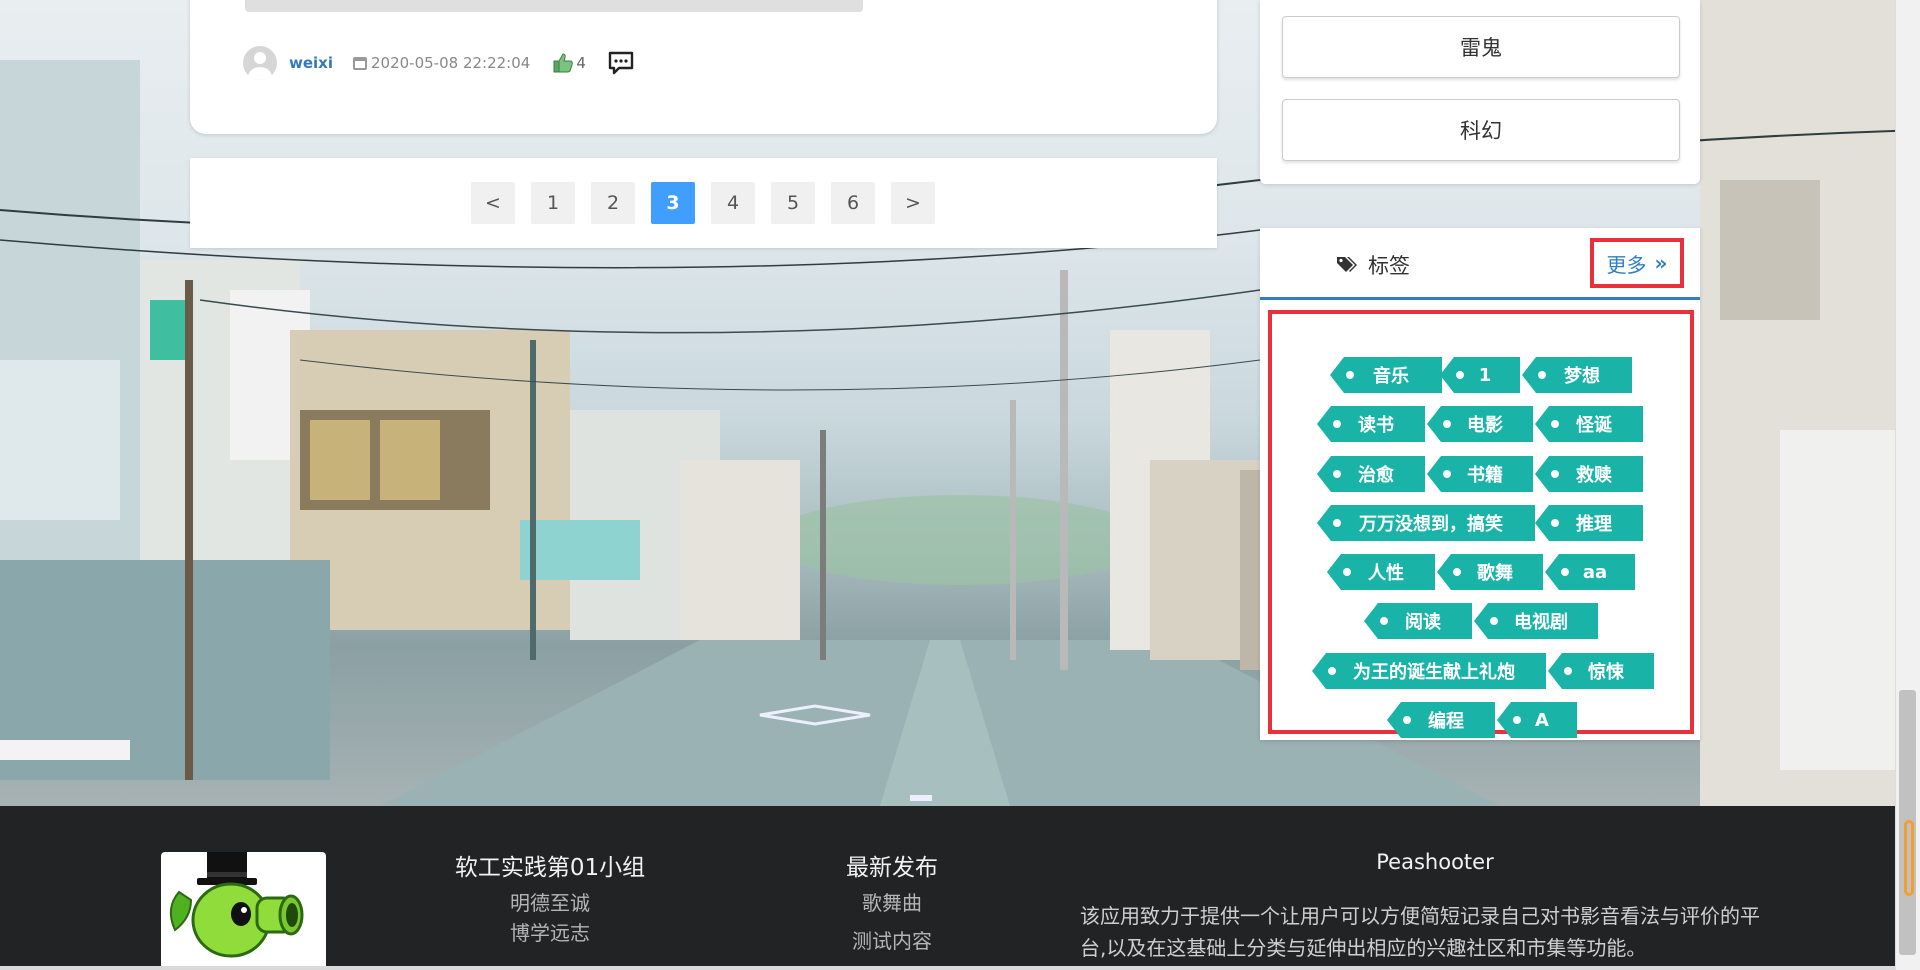  I want to click on post-date: 2020-05-08 22:22:04, so click(451, 63).